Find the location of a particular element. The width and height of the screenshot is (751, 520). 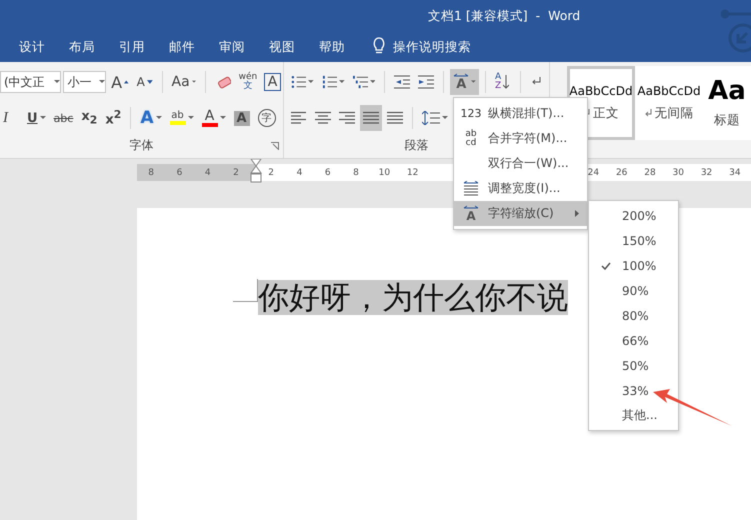

grow-font-button: A is located at coordinates (120, 82).